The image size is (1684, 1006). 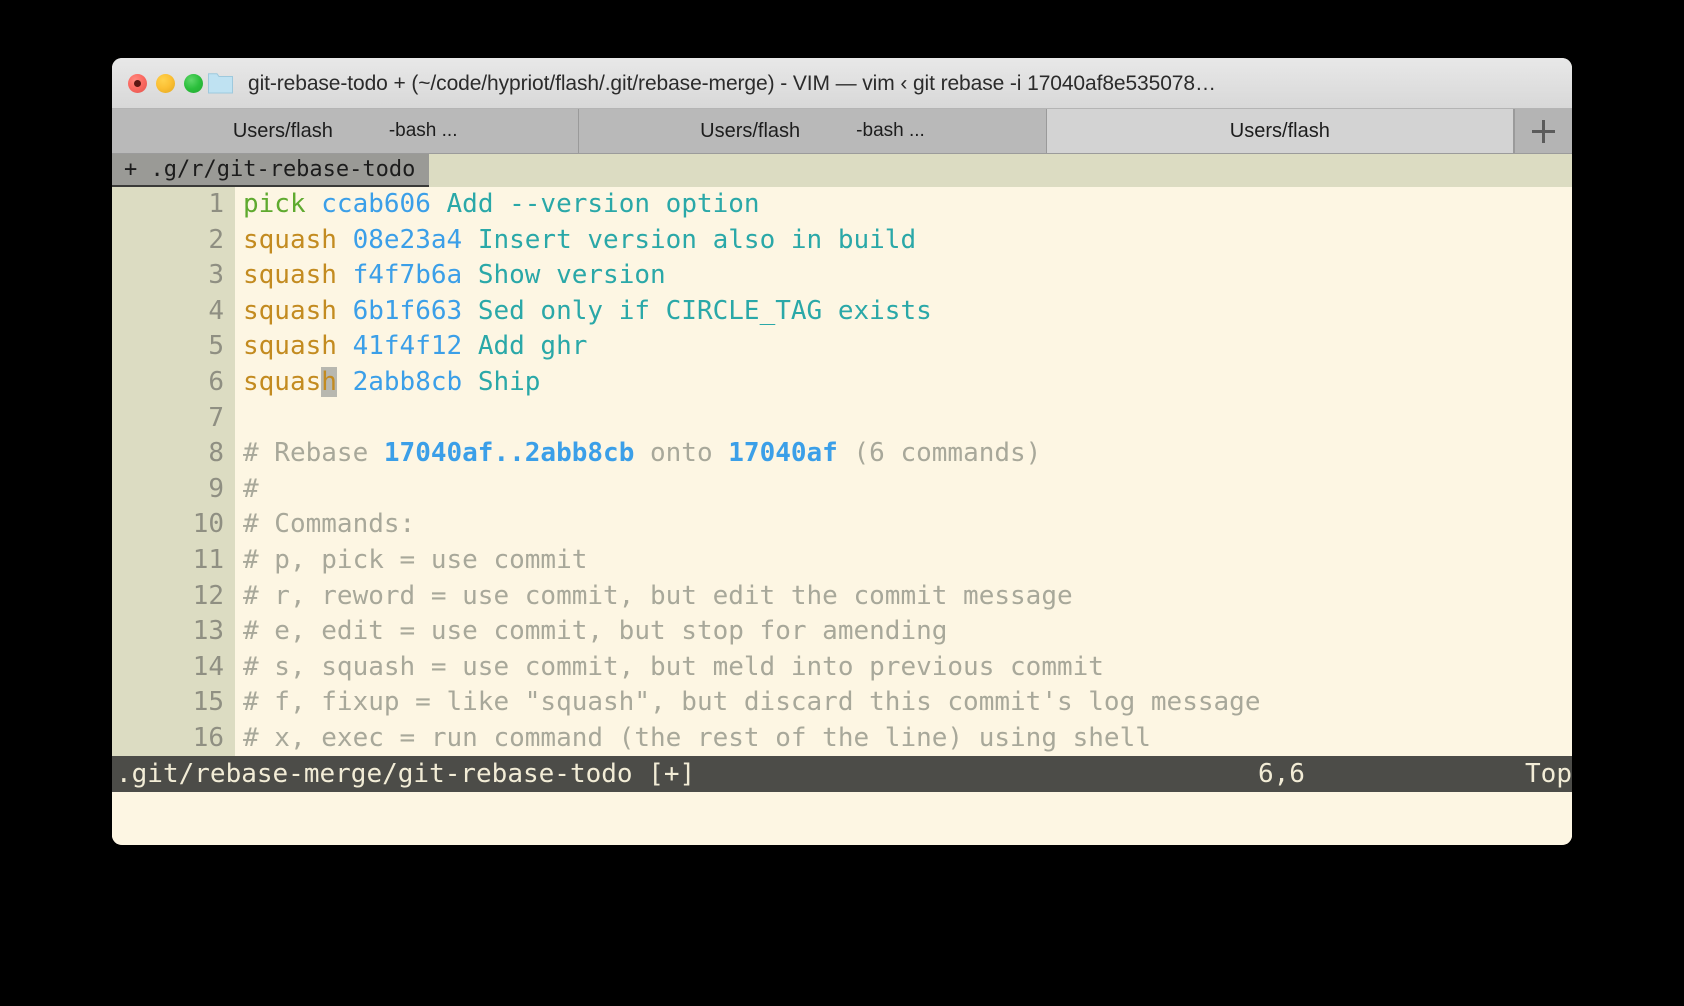 I want to click on folder-icon, so click(x=220, y=83).